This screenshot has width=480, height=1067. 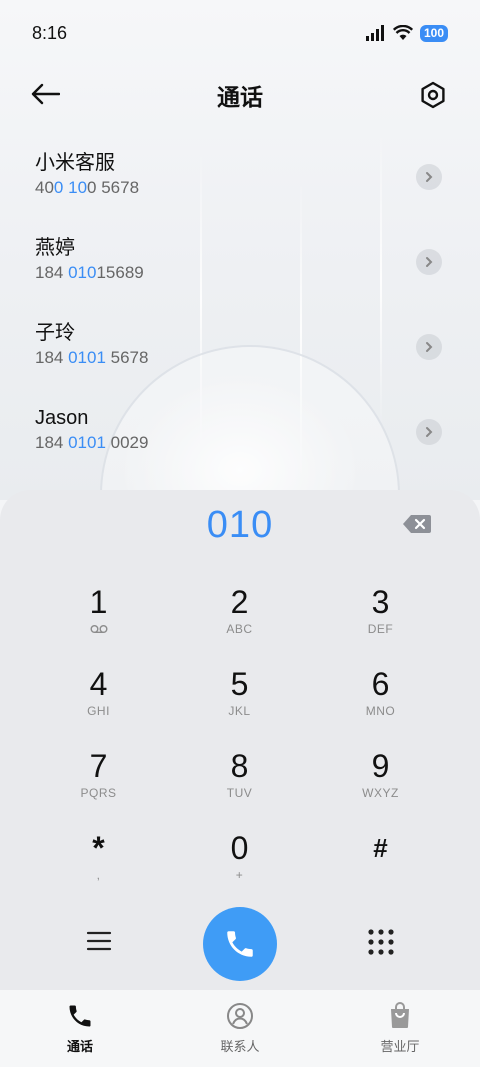 I want to click on page-title: 通话, so click(x=240, y=97).